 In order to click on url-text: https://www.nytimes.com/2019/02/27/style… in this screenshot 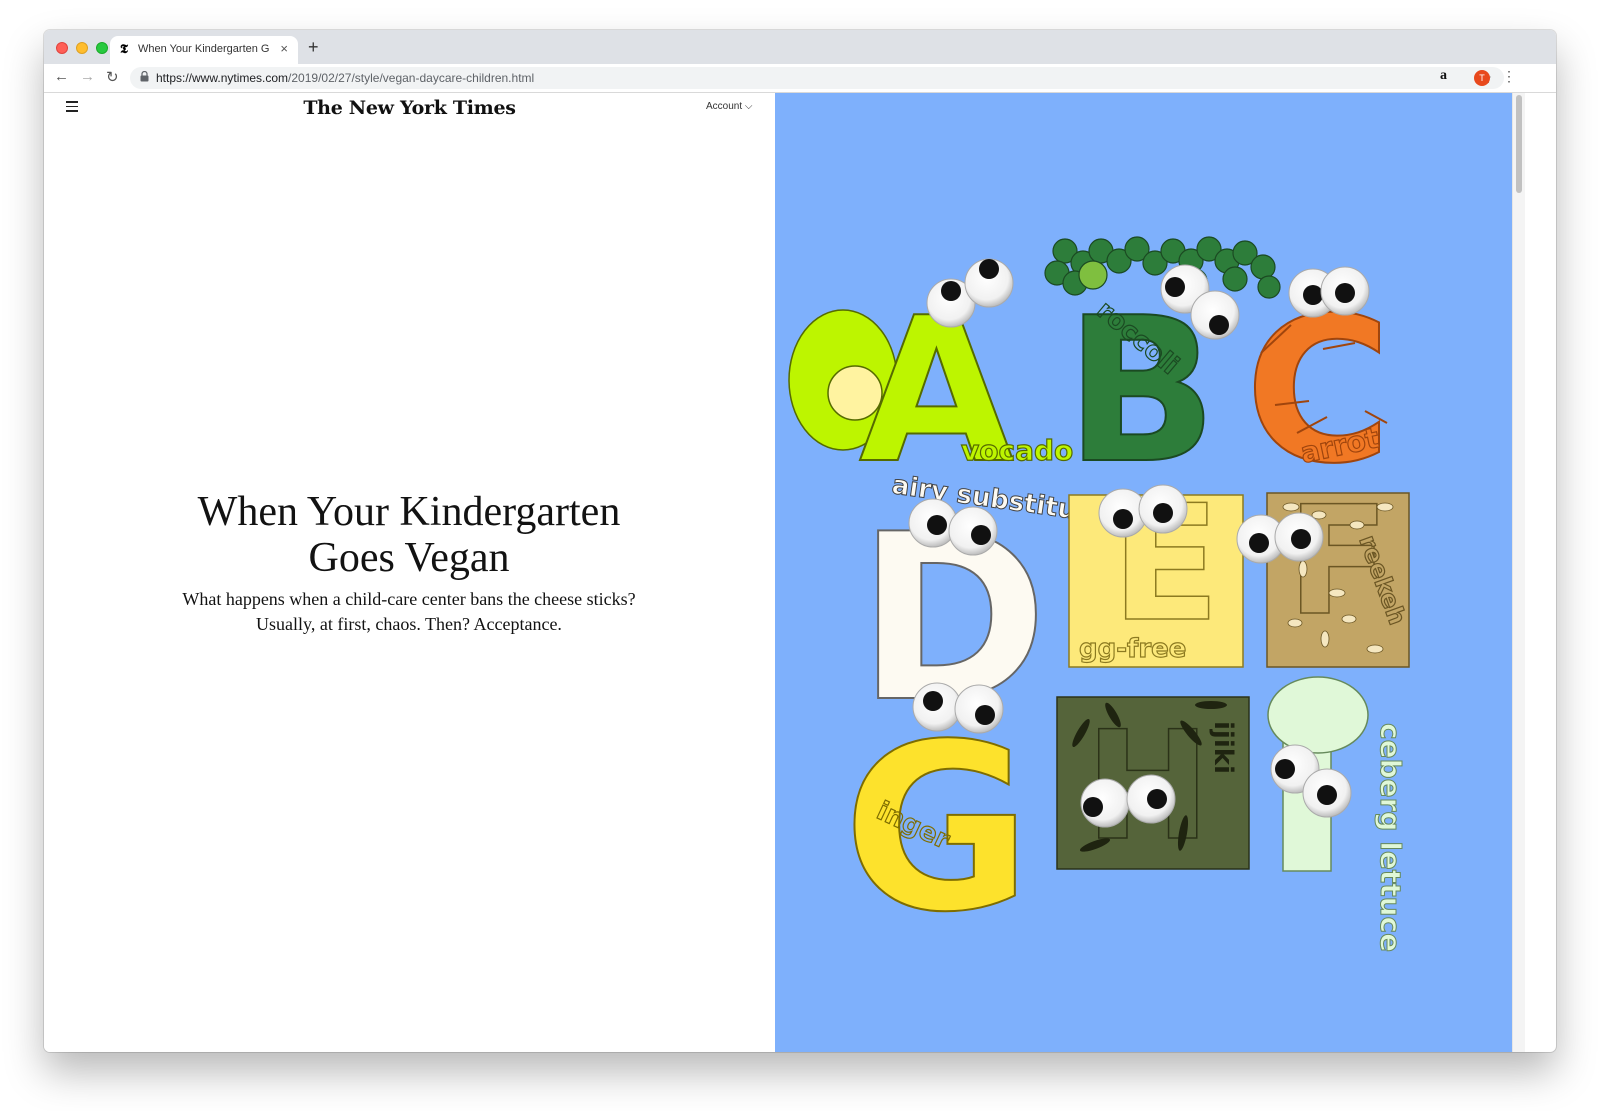, I will do `click(345, 78)`.